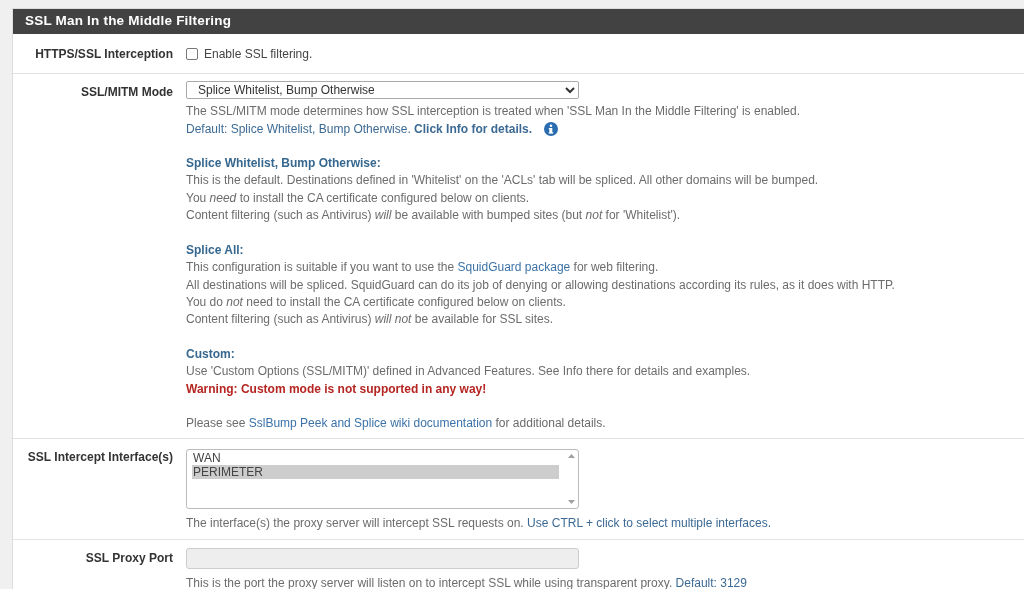 This screenshot has height=589, width=1024. I want to click on field-label: HTTPS/SSL Interception, so click(103, 55).